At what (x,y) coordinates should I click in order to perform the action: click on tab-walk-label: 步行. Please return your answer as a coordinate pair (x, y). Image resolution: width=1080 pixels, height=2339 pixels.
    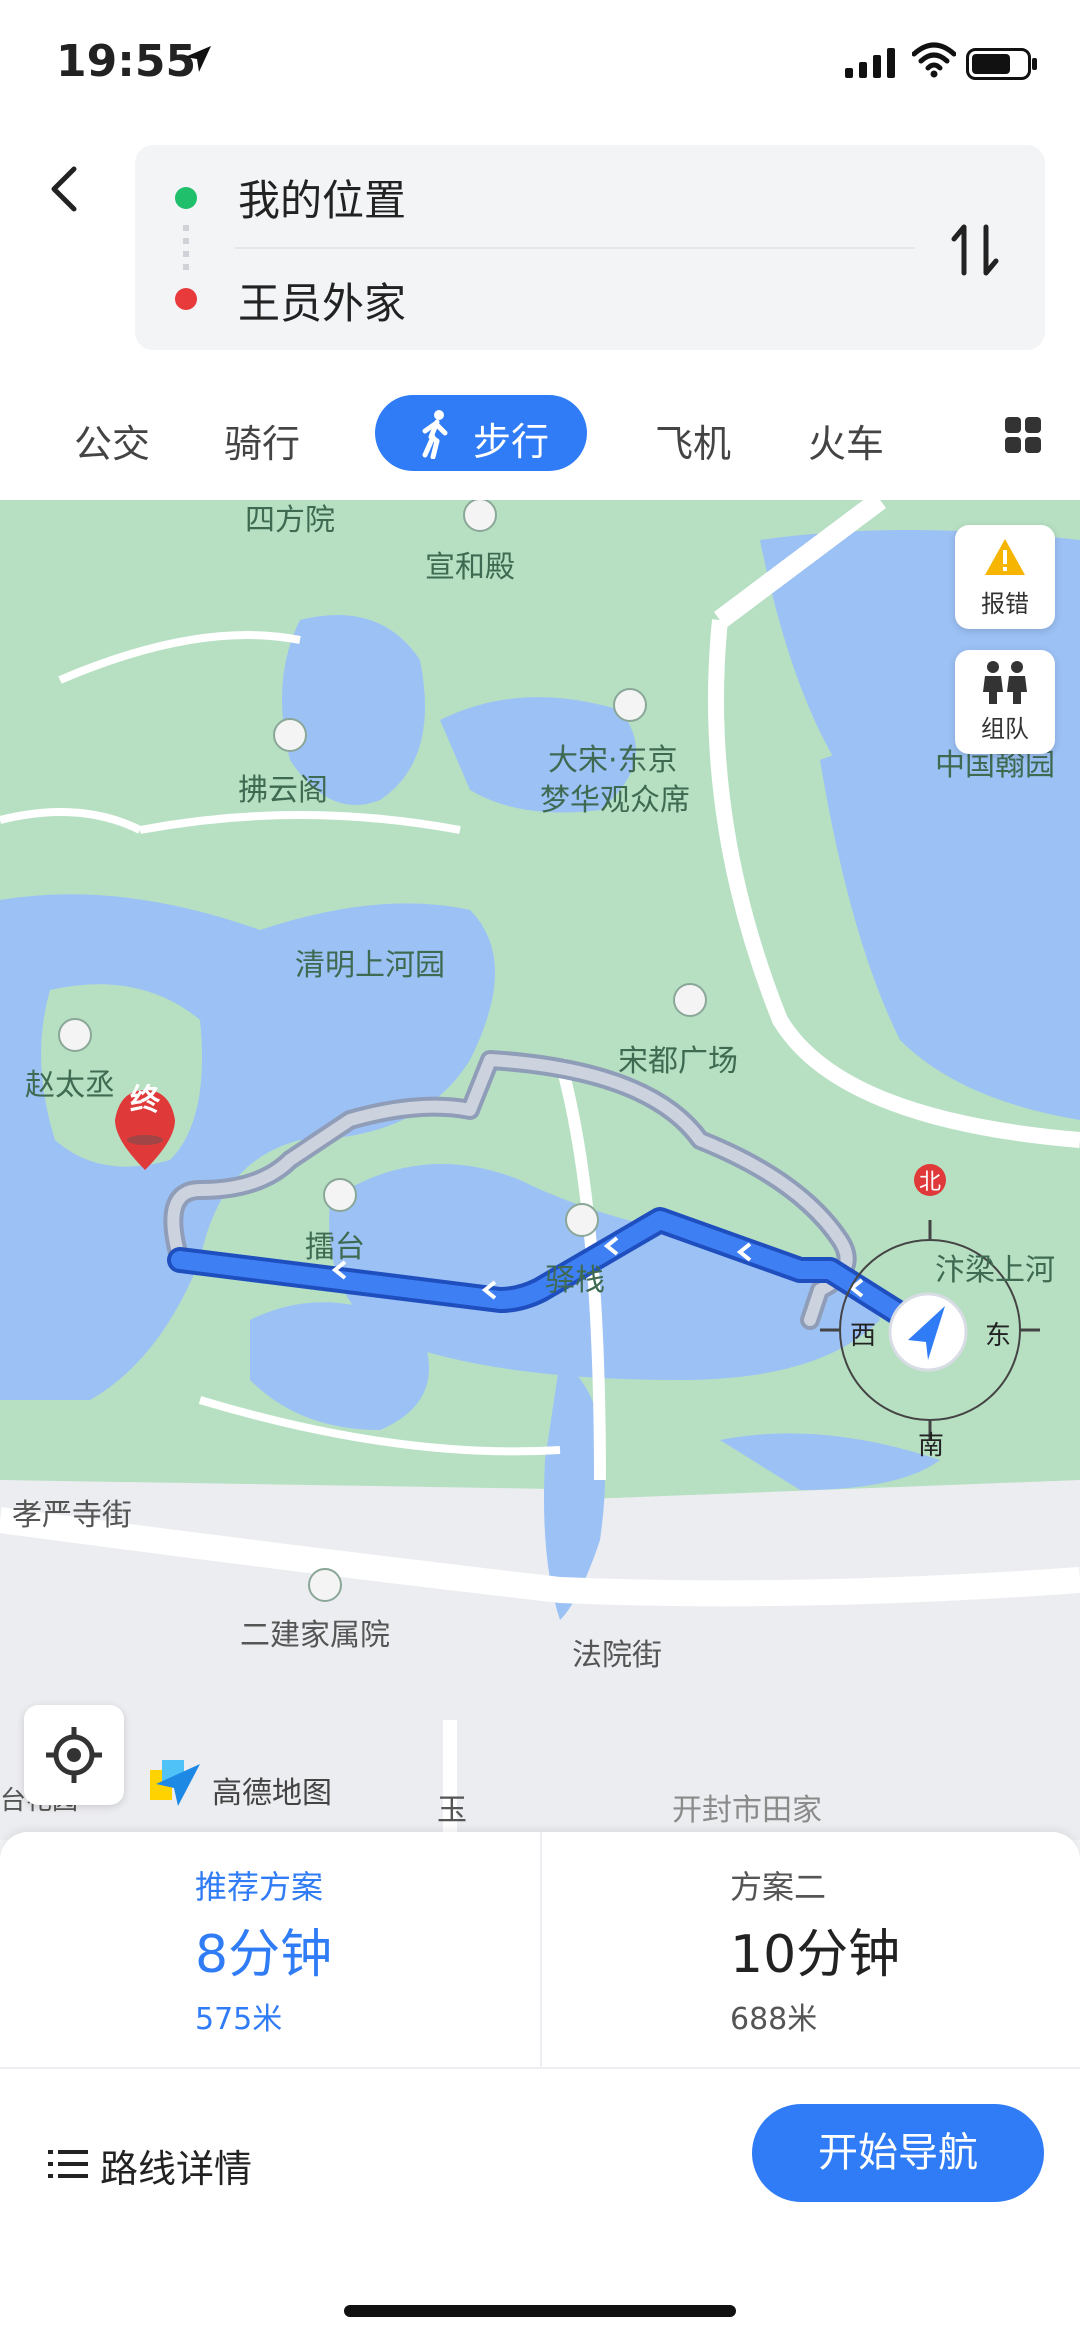
    Looking at the image, I should click on (511, 442).